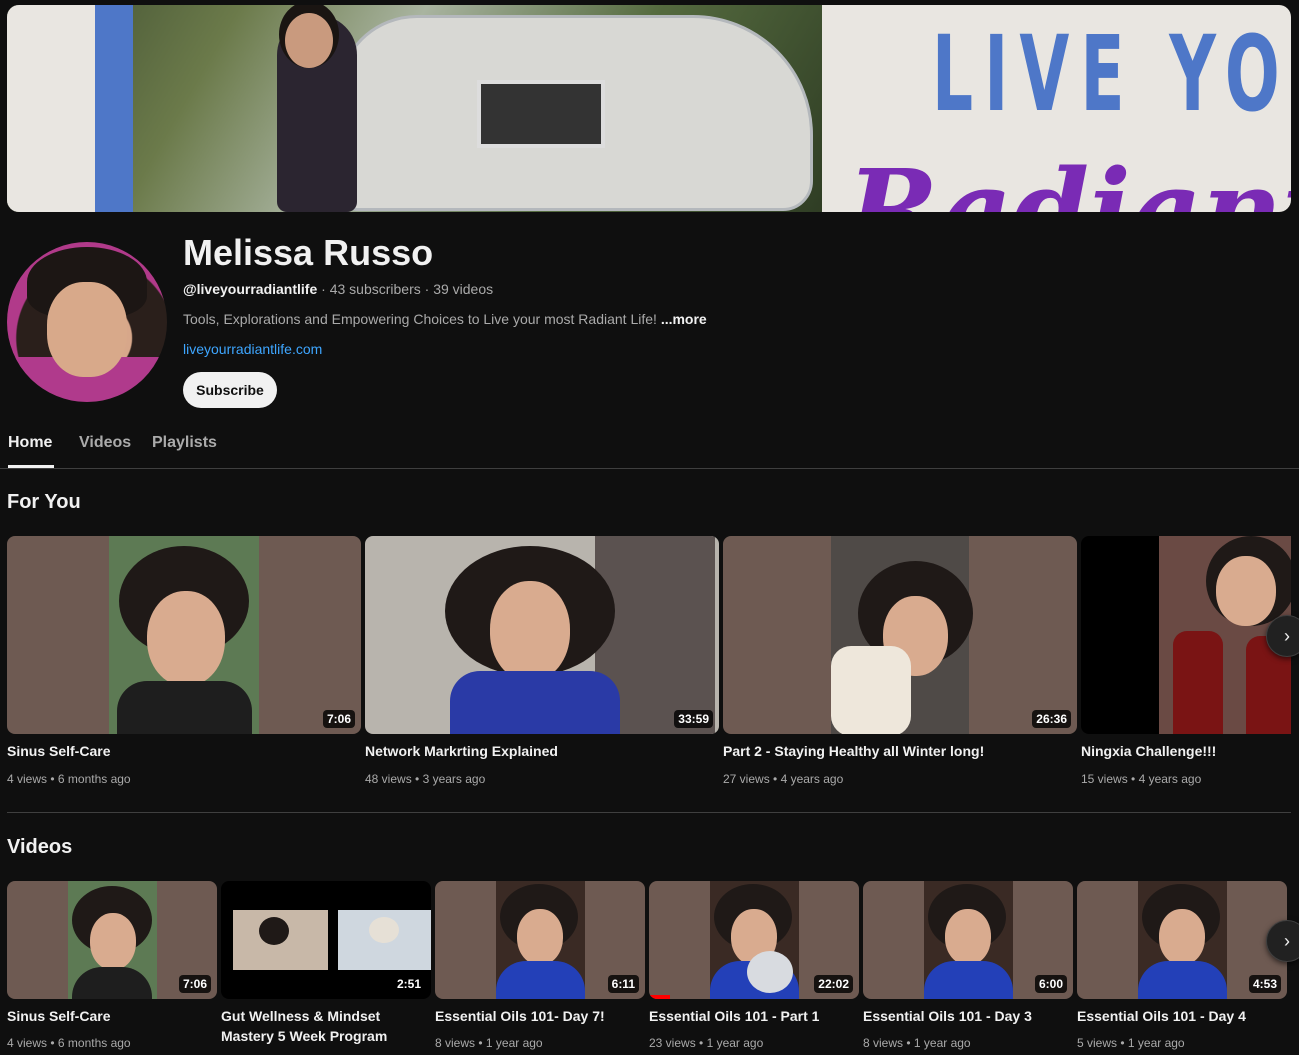  I want to click on video-thumbnail: 4:53, so click(1182, 940).